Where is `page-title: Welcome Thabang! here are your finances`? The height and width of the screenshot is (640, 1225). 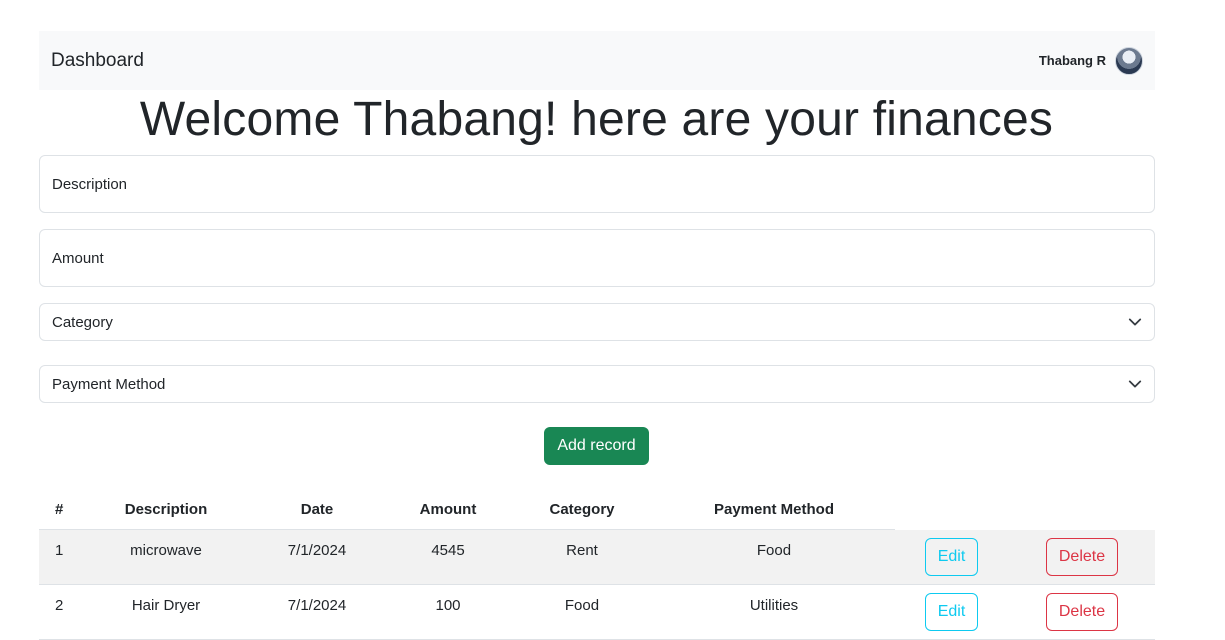 page-title: Welcome Thabang! here are your finances is located at coordinates (596, 119).